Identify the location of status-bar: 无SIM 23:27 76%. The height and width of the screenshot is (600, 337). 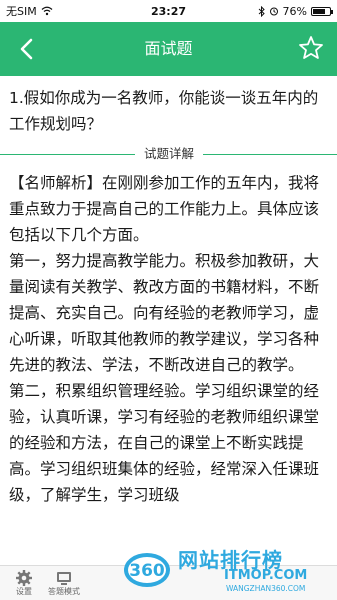
(168, 11).